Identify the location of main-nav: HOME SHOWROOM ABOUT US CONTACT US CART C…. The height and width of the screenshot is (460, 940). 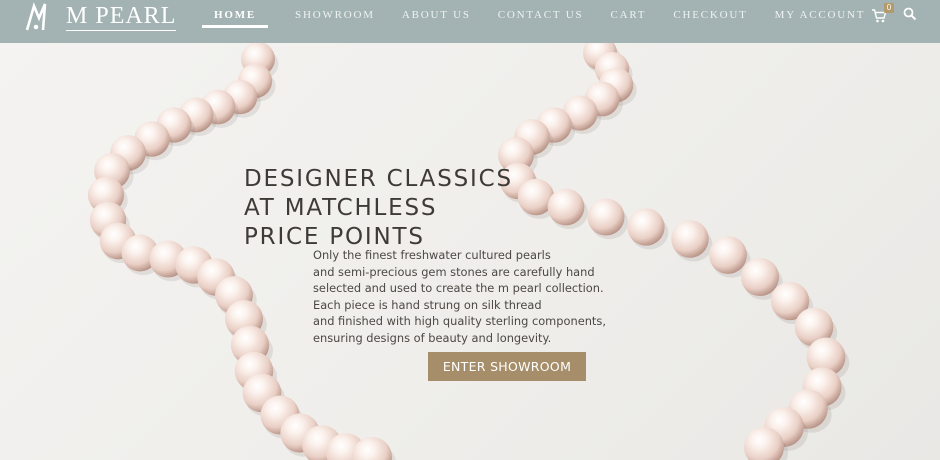
(546, 15).